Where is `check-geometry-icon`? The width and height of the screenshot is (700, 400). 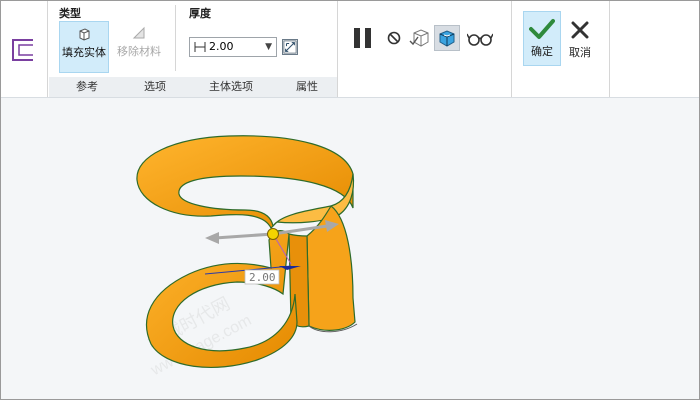
check-geometry-icon is located at coordinates (420, 38).